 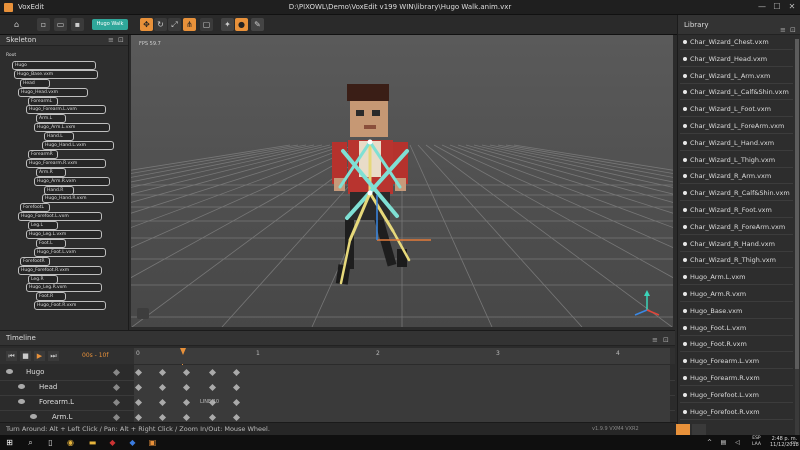 I want to click on library-item: Char_Wizard_L_Calf&Shin.vxm, so click(x=736, y=93).